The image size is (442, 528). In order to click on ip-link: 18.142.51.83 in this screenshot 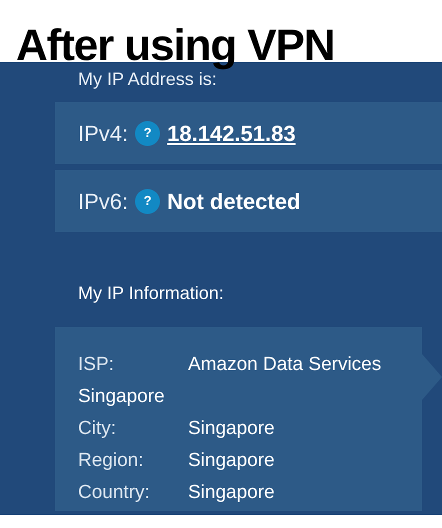, I will do `click(231, 133)`.